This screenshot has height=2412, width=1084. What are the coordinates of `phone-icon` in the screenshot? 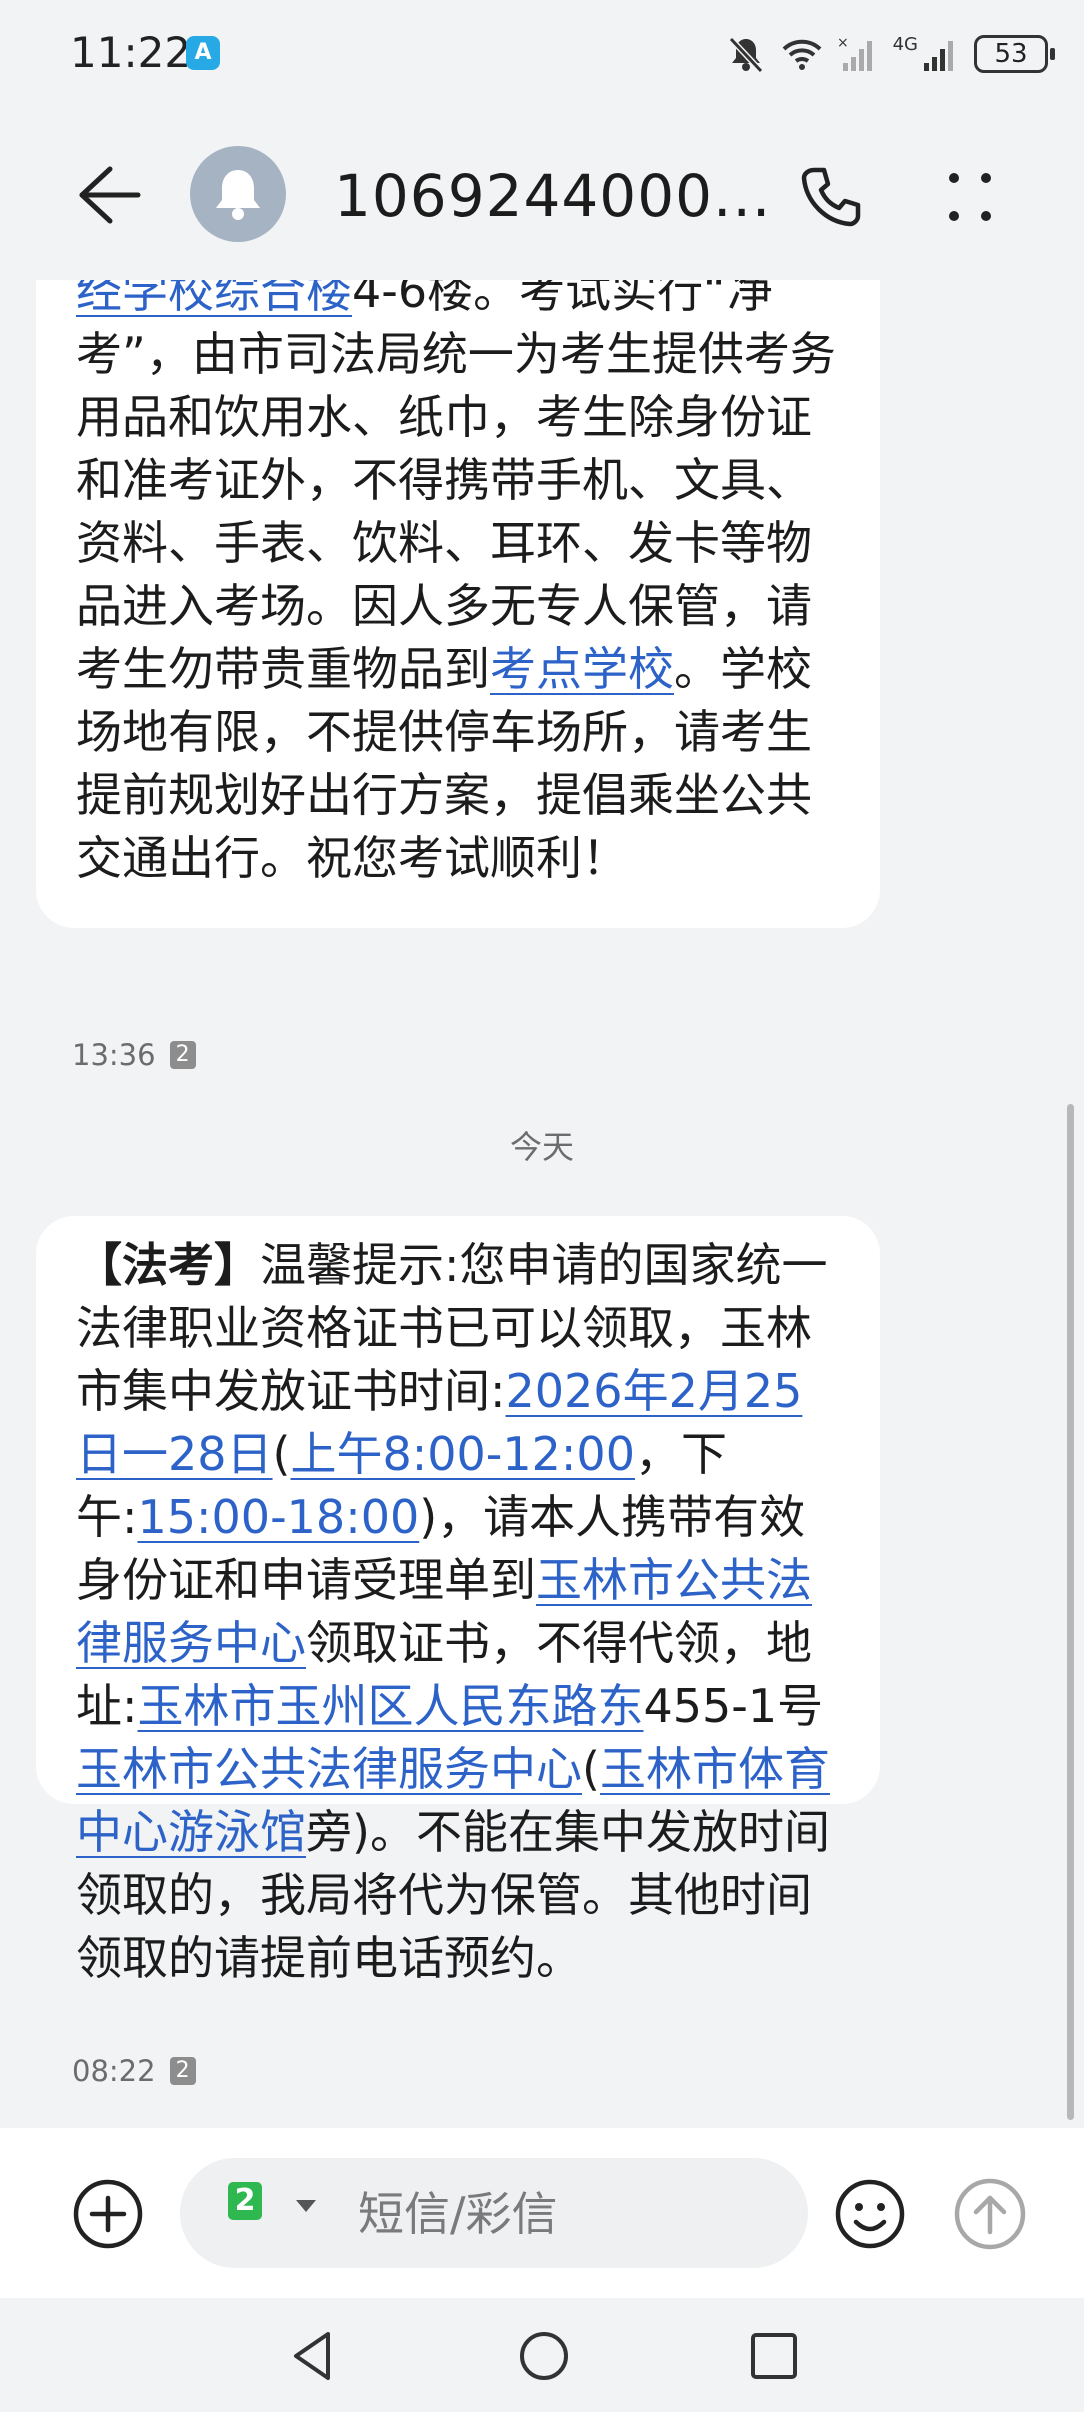 It's located at (831, 197).